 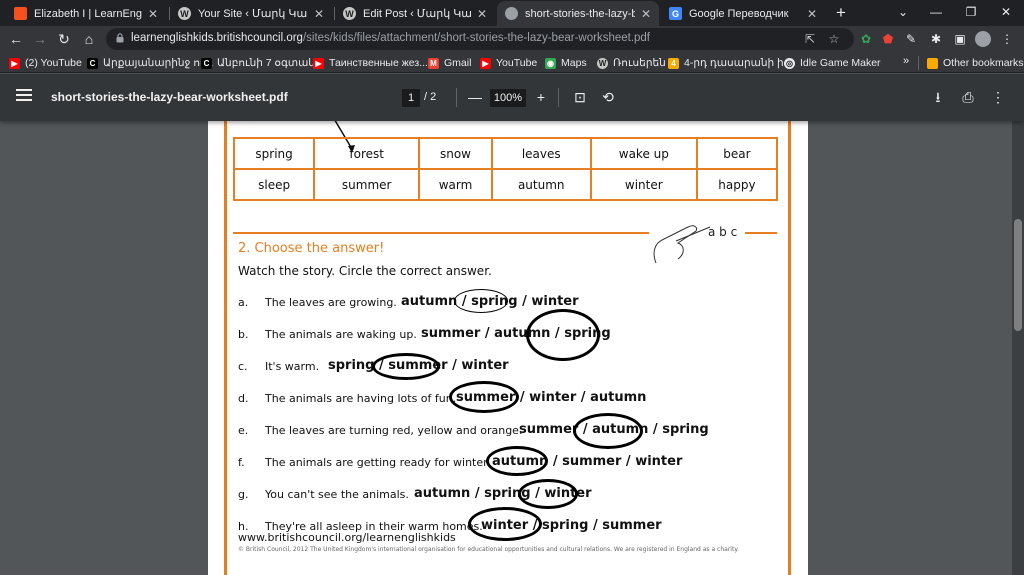 I want to click on more-options-icon: ⋮, so click(x=998, y=97).